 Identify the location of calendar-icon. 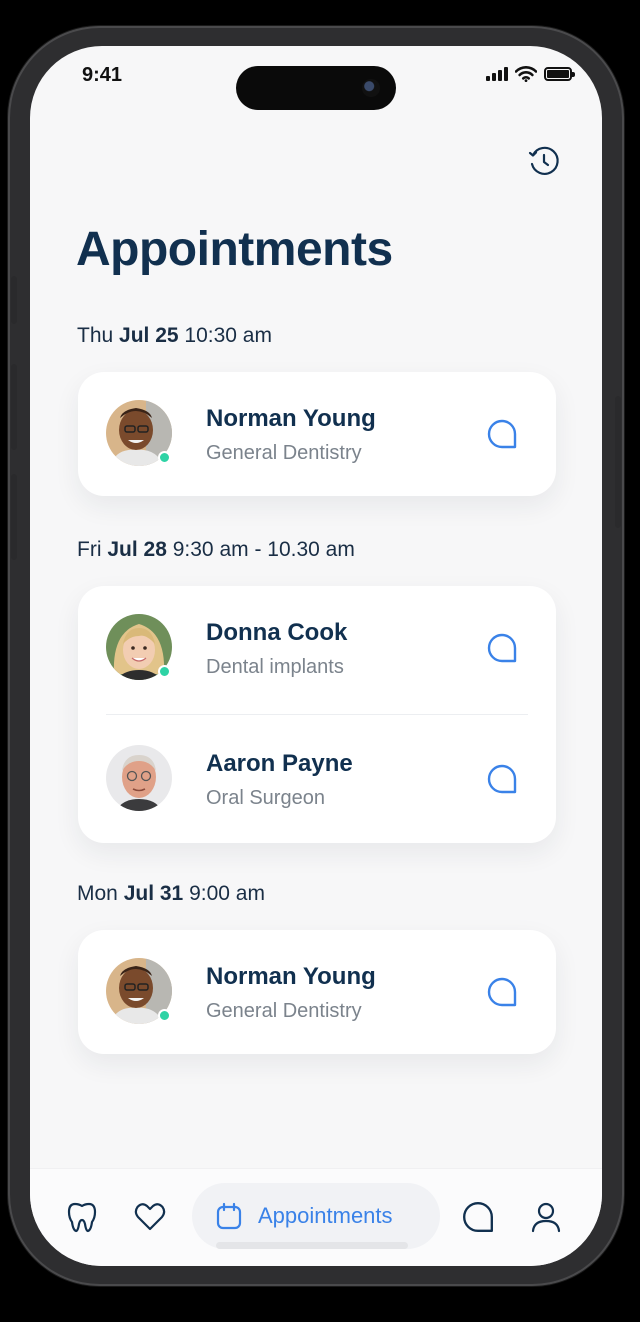
(229, 1216).